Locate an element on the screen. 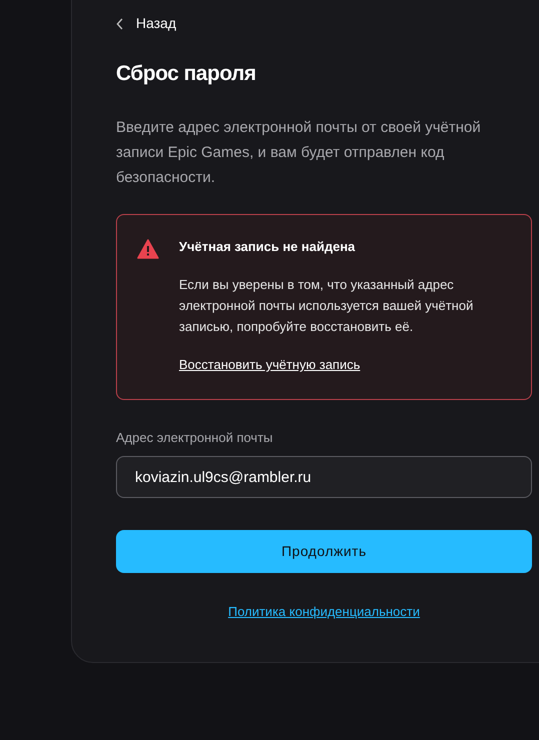 The image size is (539, 740). email-field: koviazin.ul9cs@rambler.ru is located at coordinates (324, 477).